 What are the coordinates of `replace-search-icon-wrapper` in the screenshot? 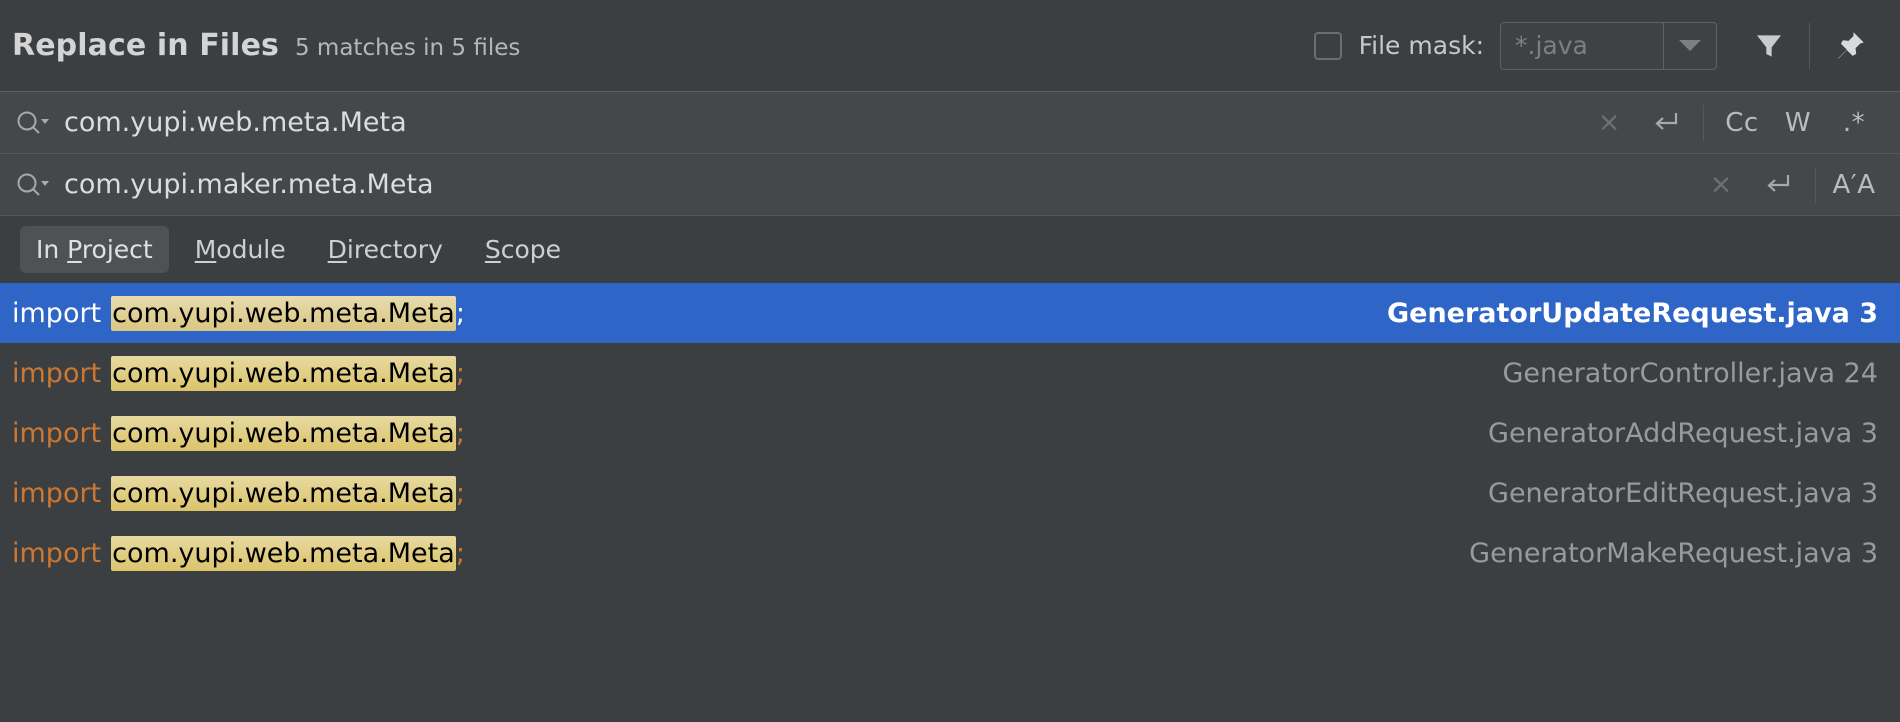 It's located at (35, 185).